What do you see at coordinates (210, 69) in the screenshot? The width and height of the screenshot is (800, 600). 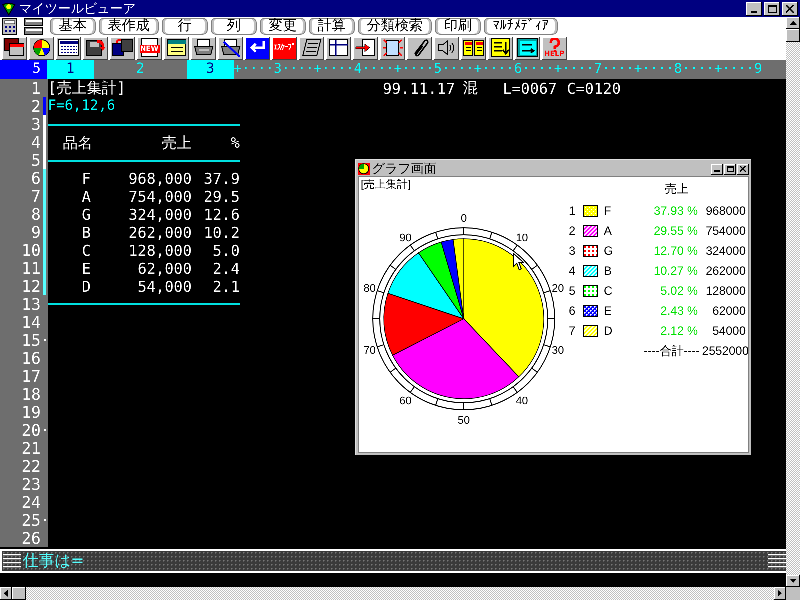 I see `field-column-tab: 3` at bounding box center [210, 69].